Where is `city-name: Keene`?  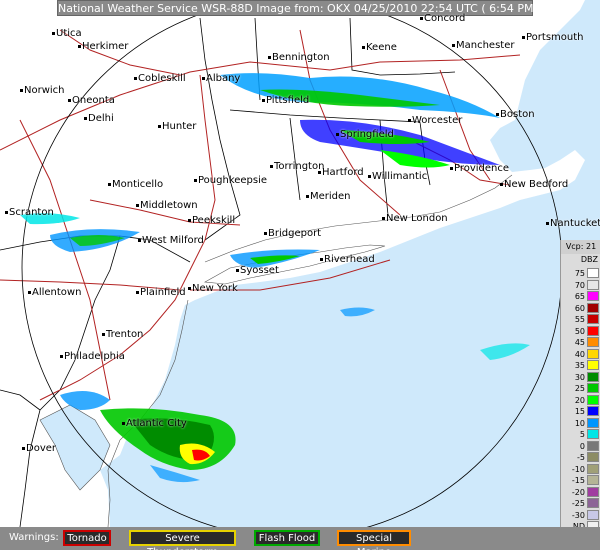 city-name: Keene is located at coordinates (381, 47).